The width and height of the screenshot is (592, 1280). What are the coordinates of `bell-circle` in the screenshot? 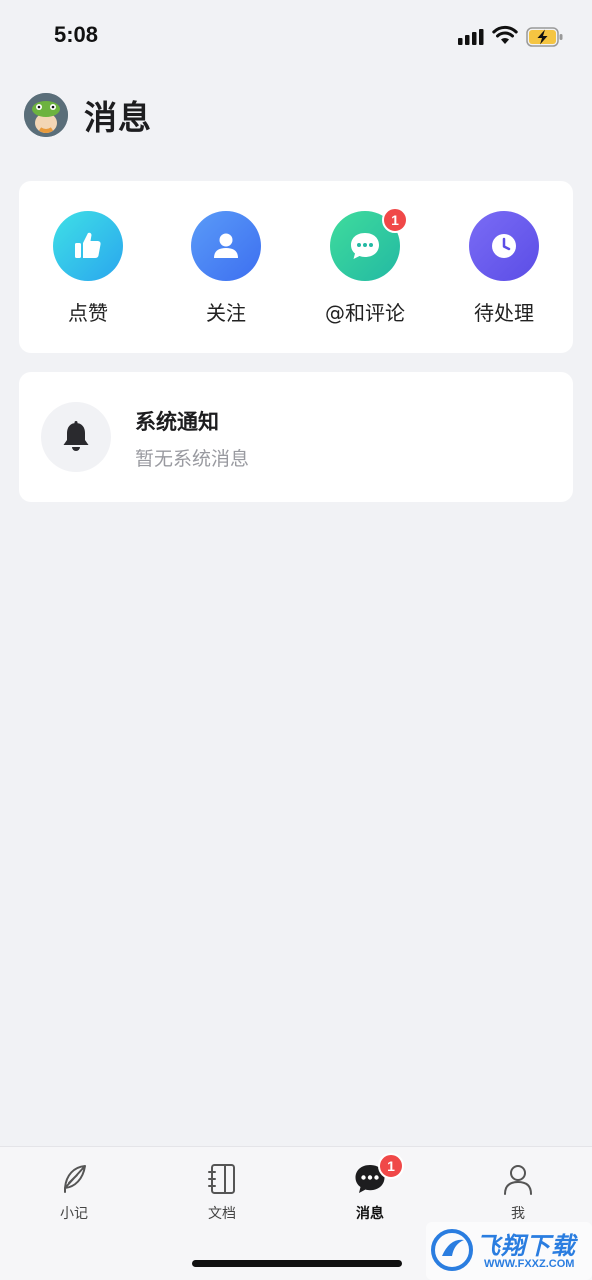 It's located at (76, 437).